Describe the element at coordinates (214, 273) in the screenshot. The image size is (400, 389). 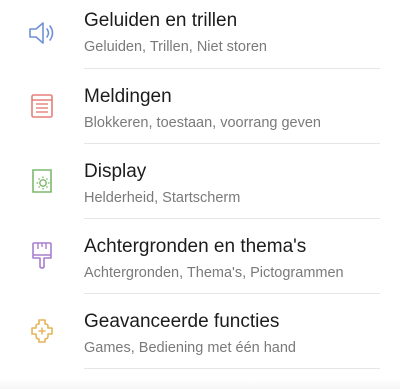
I see `settings-item-subtitle: Achtergronden, Thema's, Pictogrammen` at that location.